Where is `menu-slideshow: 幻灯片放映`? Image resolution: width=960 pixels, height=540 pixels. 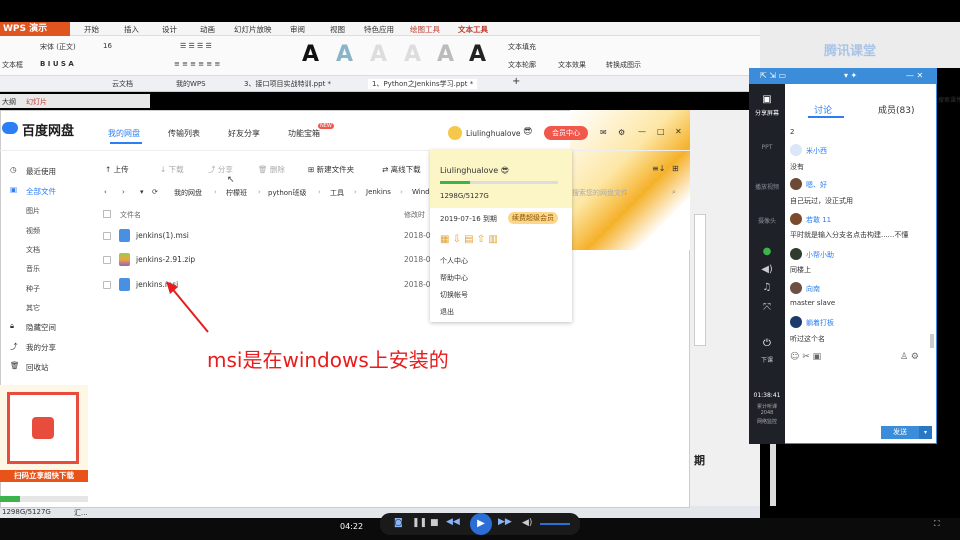 menu-slideshow: 幻灯片放映 is located at coordinates (253, 29).